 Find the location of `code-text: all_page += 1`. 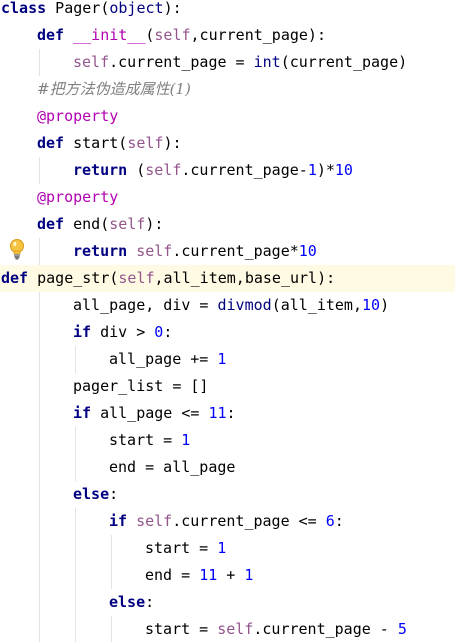

code-text: all_page += 1 is located at coordinates (167, 359).